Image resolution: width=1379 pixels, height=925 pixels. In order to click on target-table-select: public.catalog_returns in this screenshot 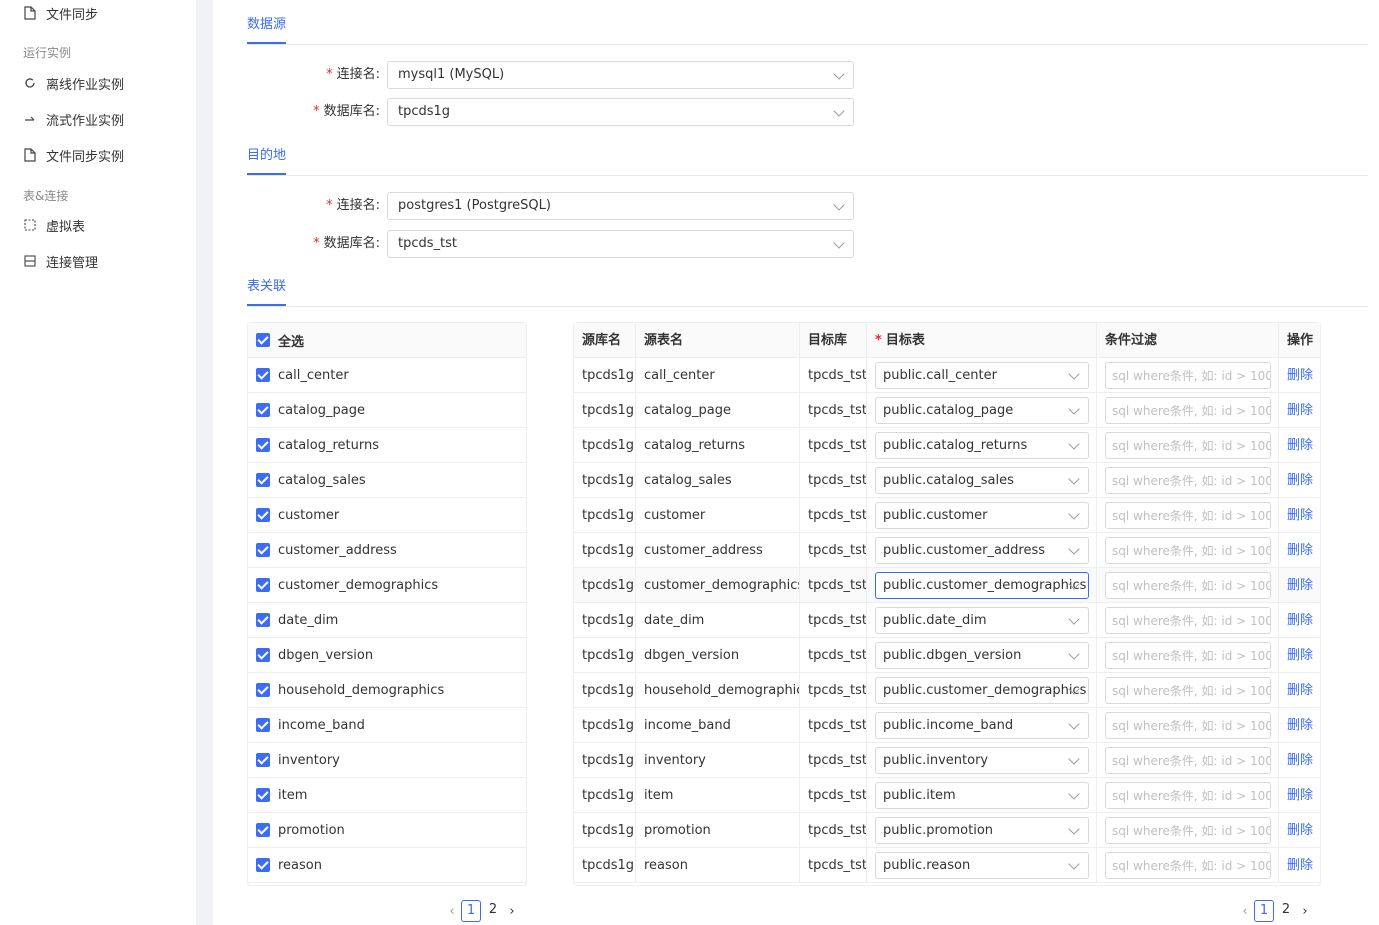, I will do `click(982, 445)`.